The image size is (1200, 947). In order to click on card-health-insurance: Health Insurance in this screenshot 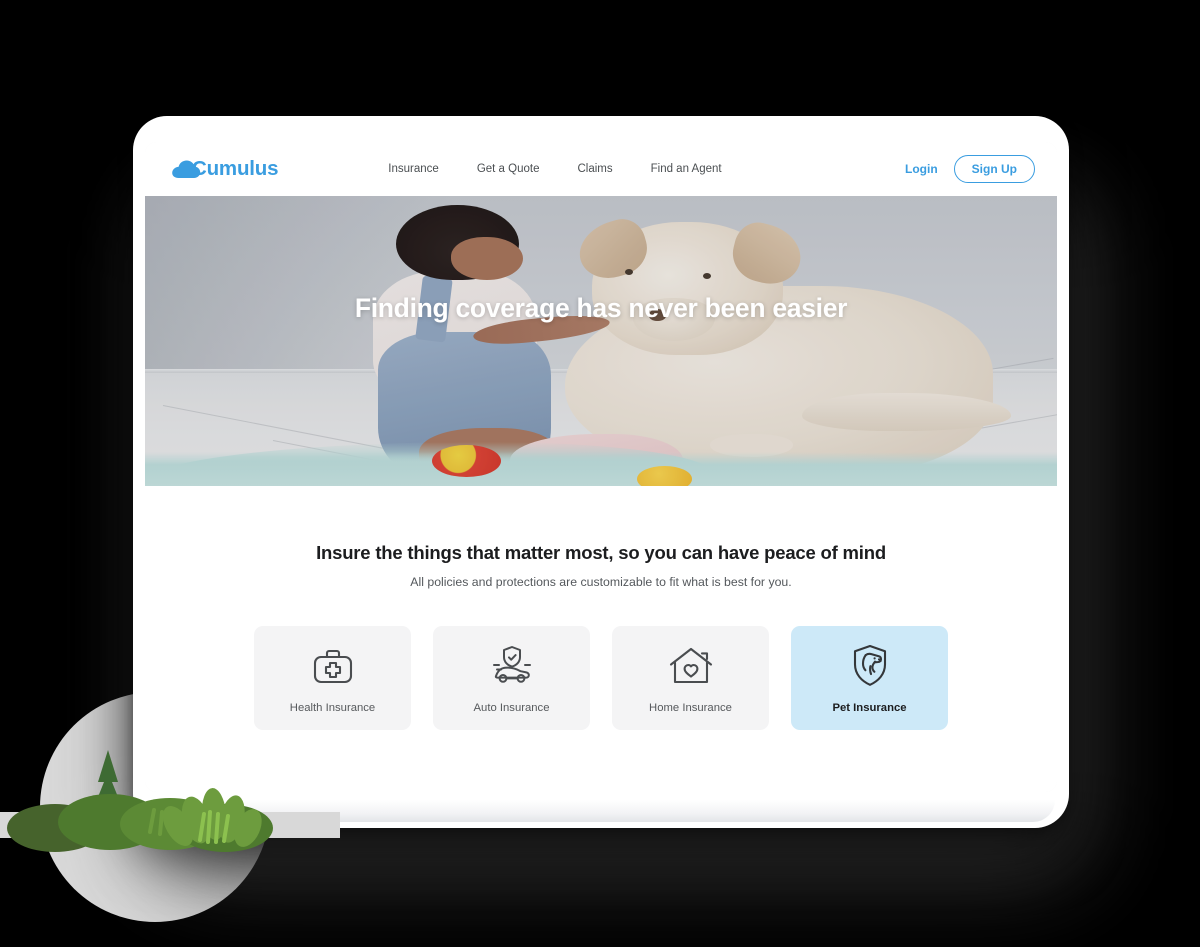, I will do `click(332, 678)`.